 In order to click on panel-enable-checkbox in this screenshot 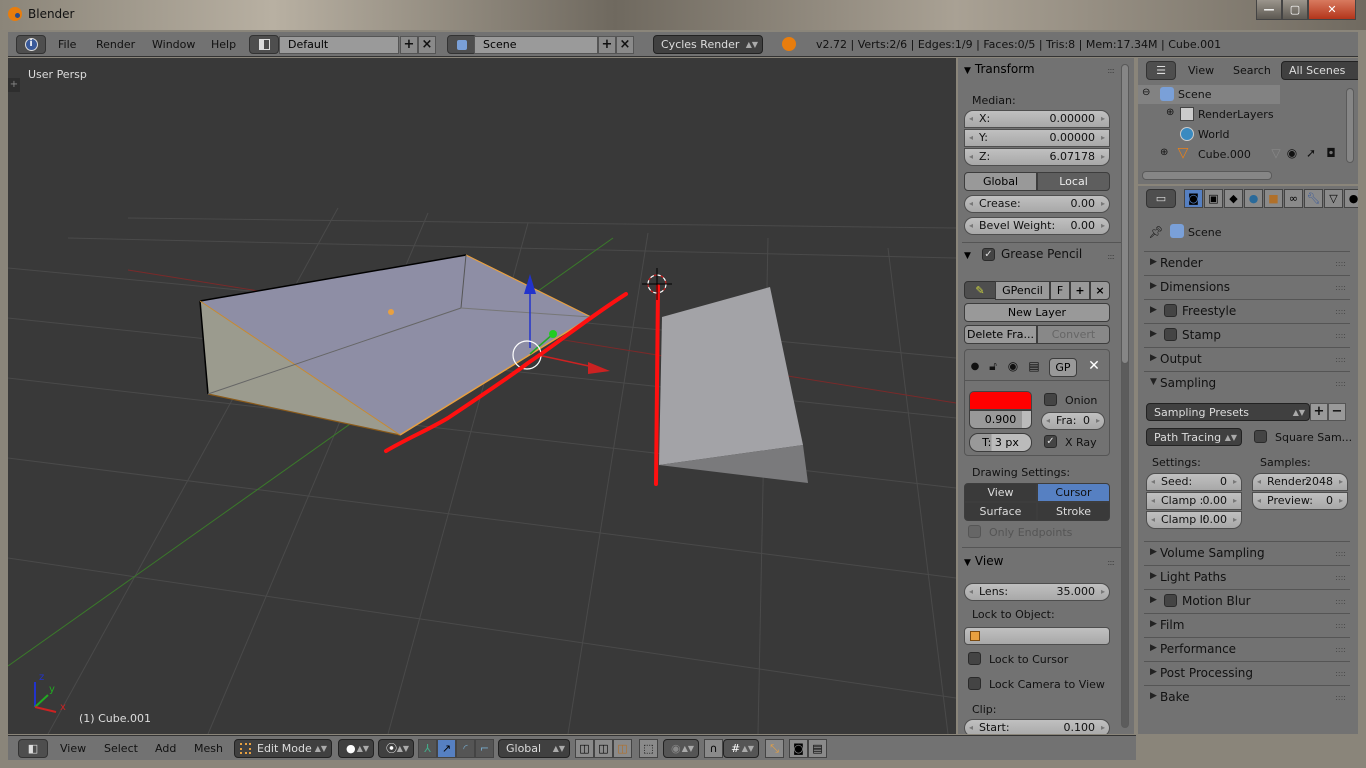, I will do `click(1170, 600)`.